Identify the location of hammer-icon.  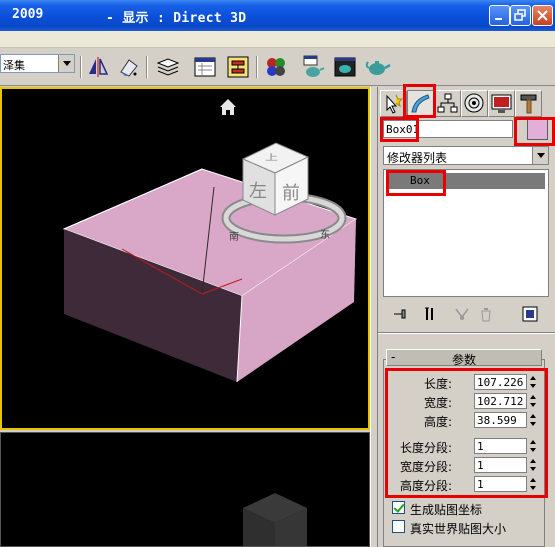
(528, 104).